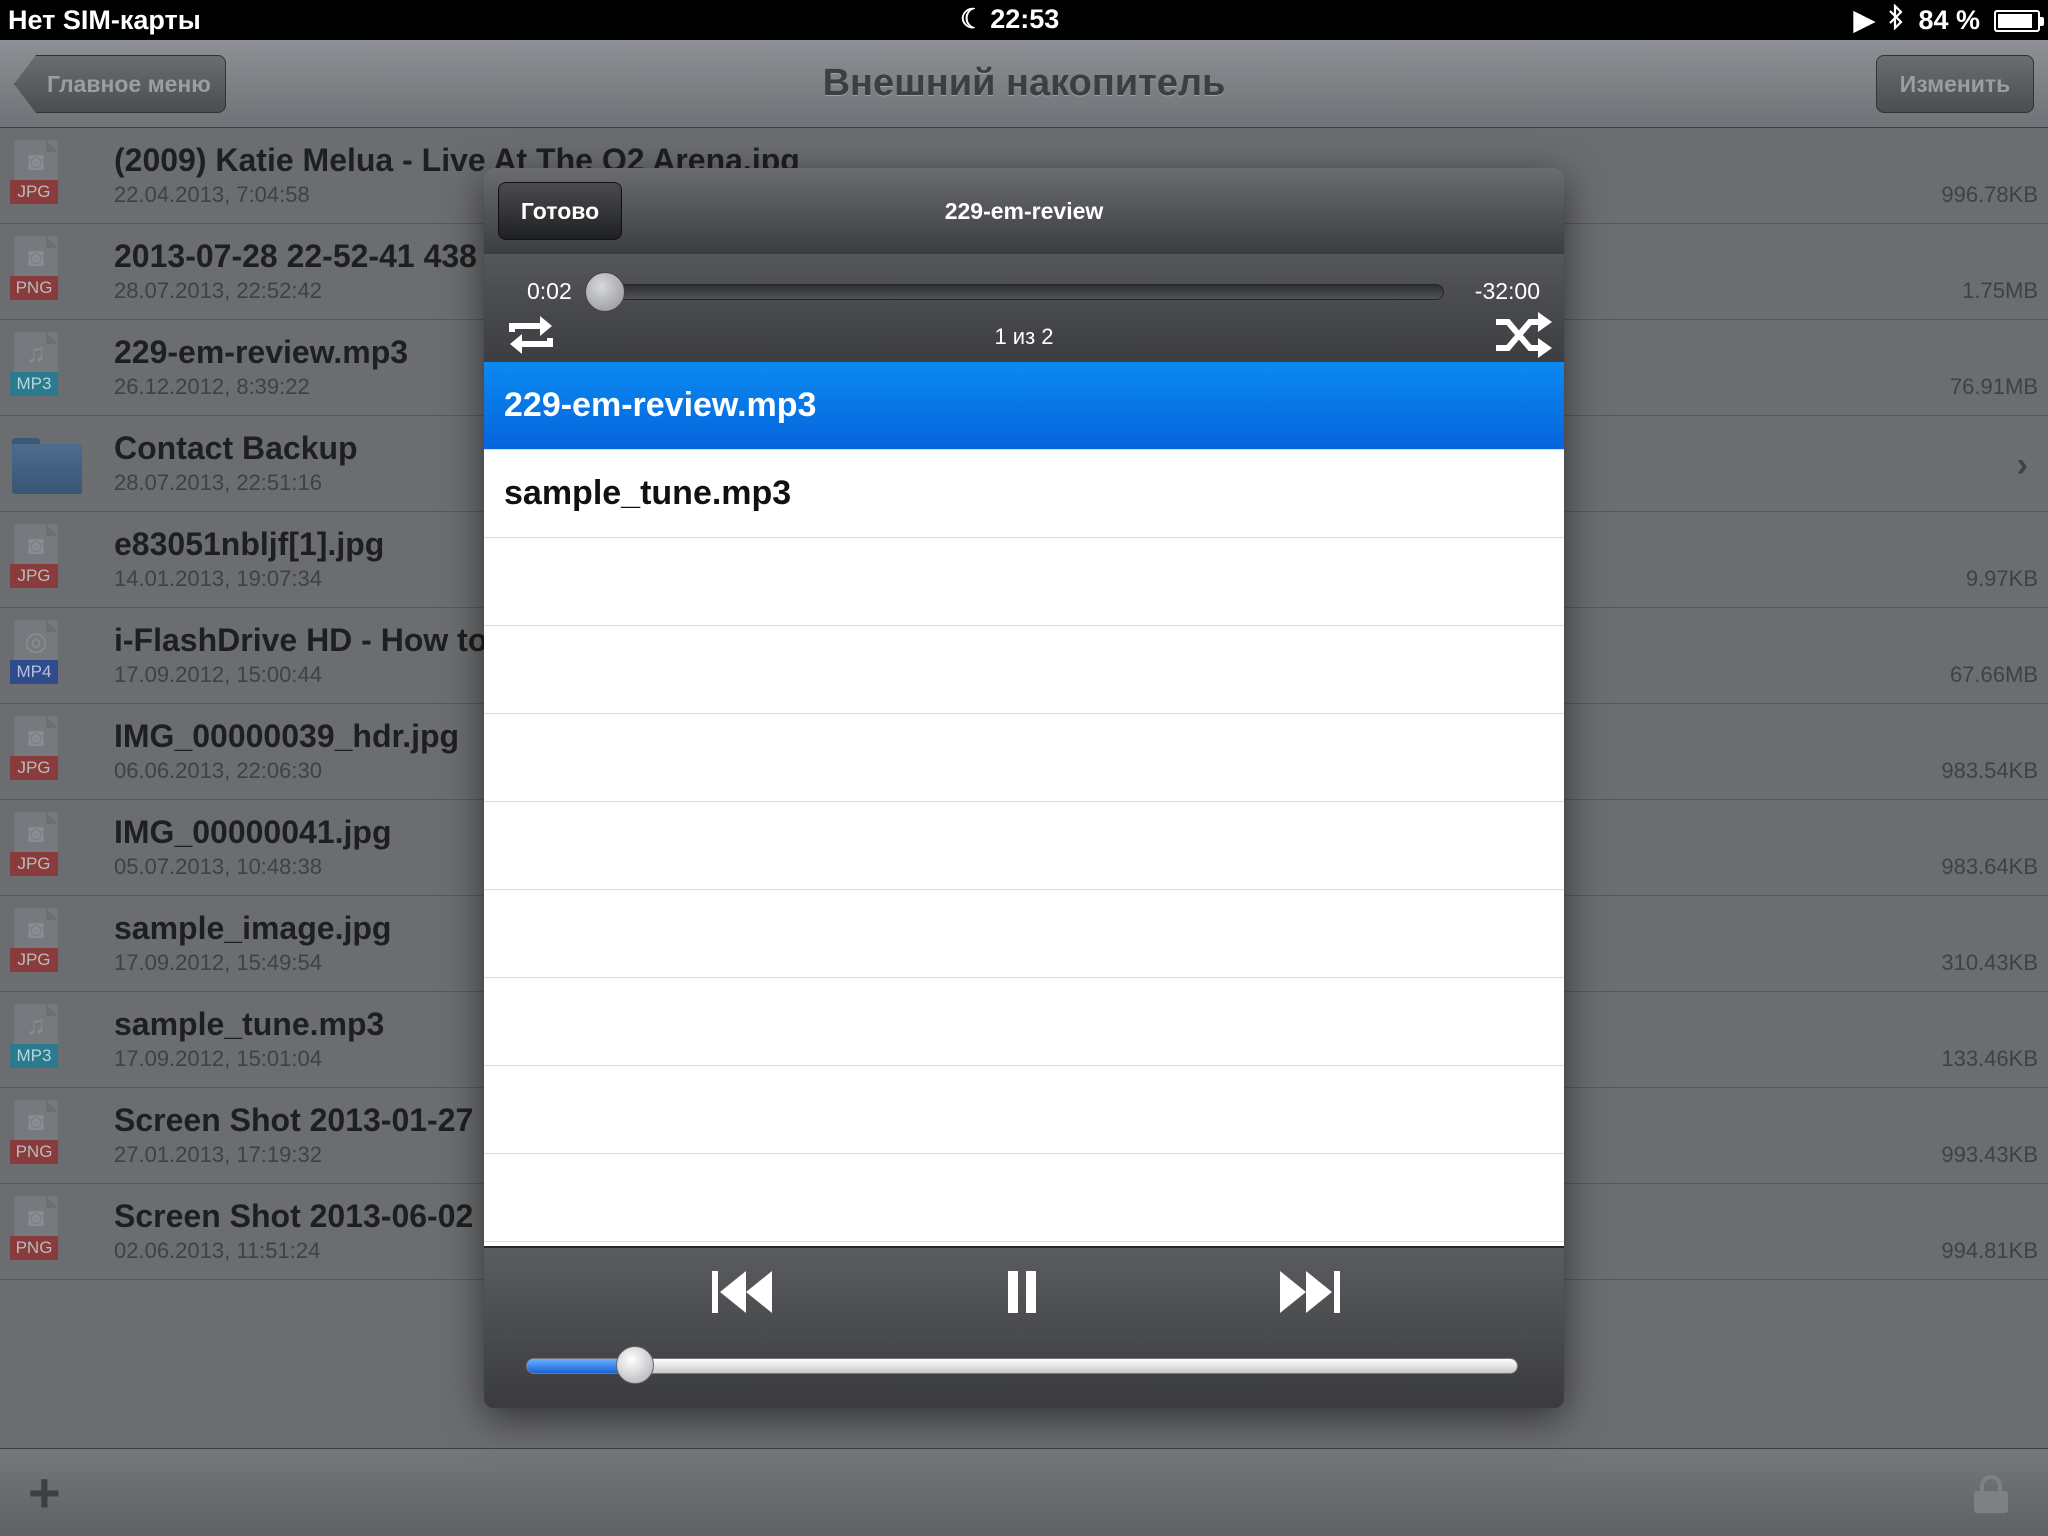 The image size is (2048, 1536). I want to click on file-name: sample_image.jpg, so click(253, 928).